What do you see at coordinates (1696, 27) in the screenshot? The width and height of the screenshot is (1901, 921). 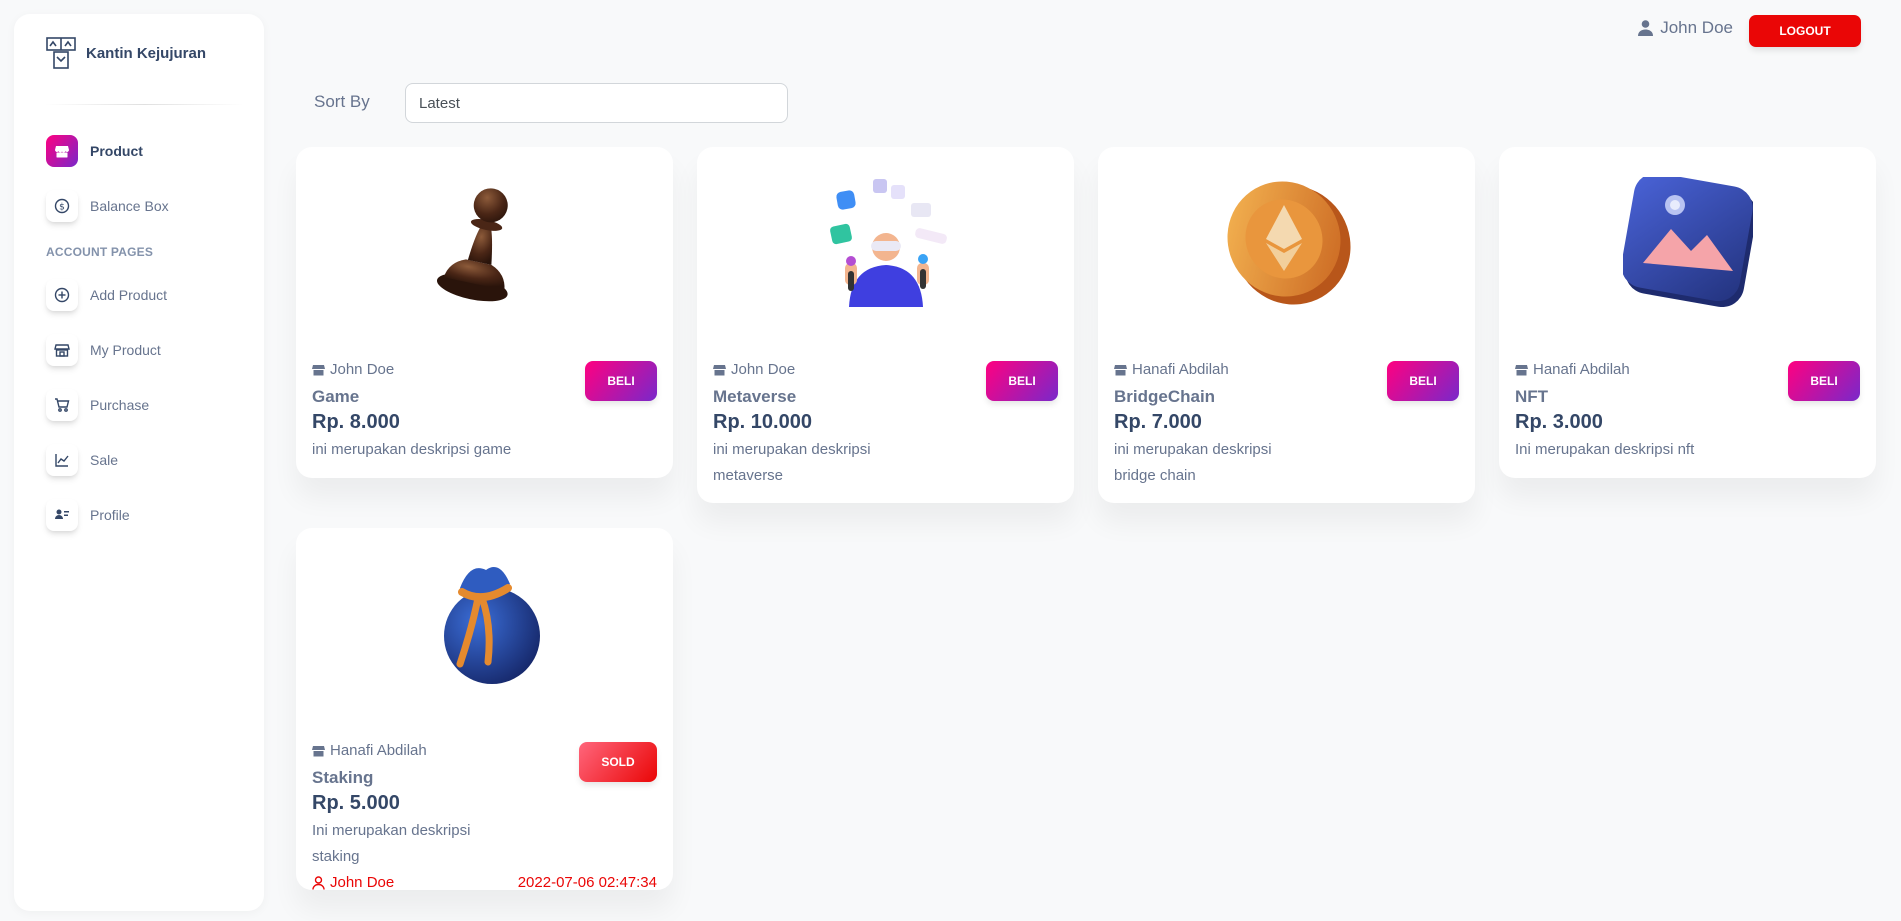 I see `user-name: John Doe` at bounding box center [1696, 27].